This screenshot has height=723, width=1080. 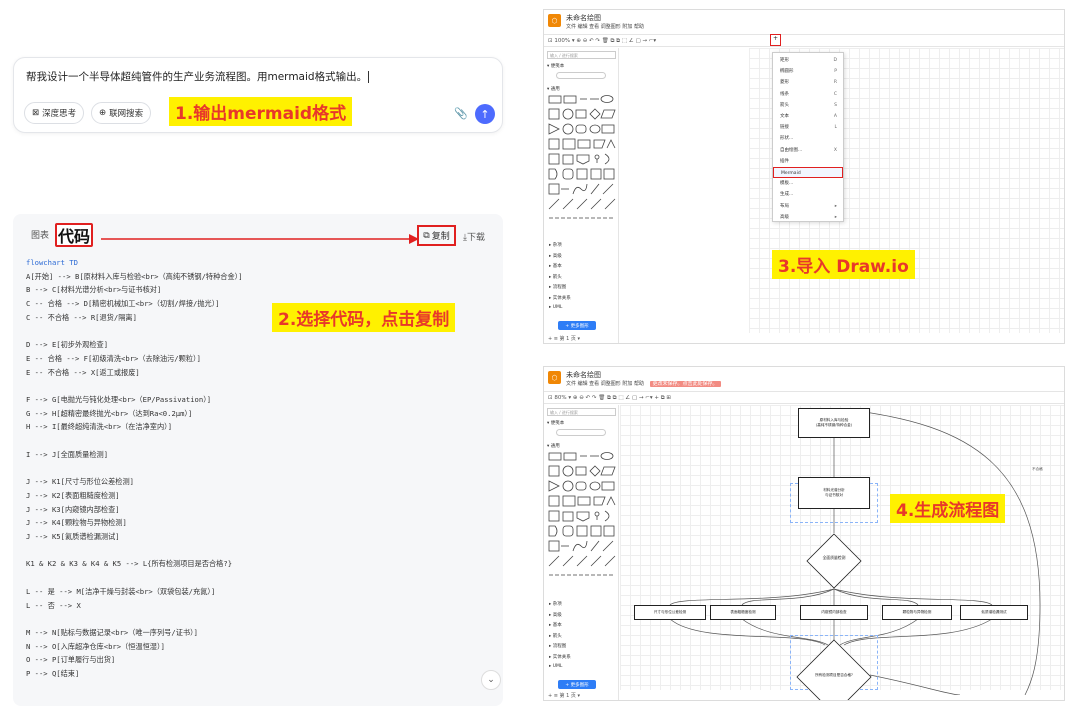 I want to click on attach-icon: 📎, so click(x=461, y=113).